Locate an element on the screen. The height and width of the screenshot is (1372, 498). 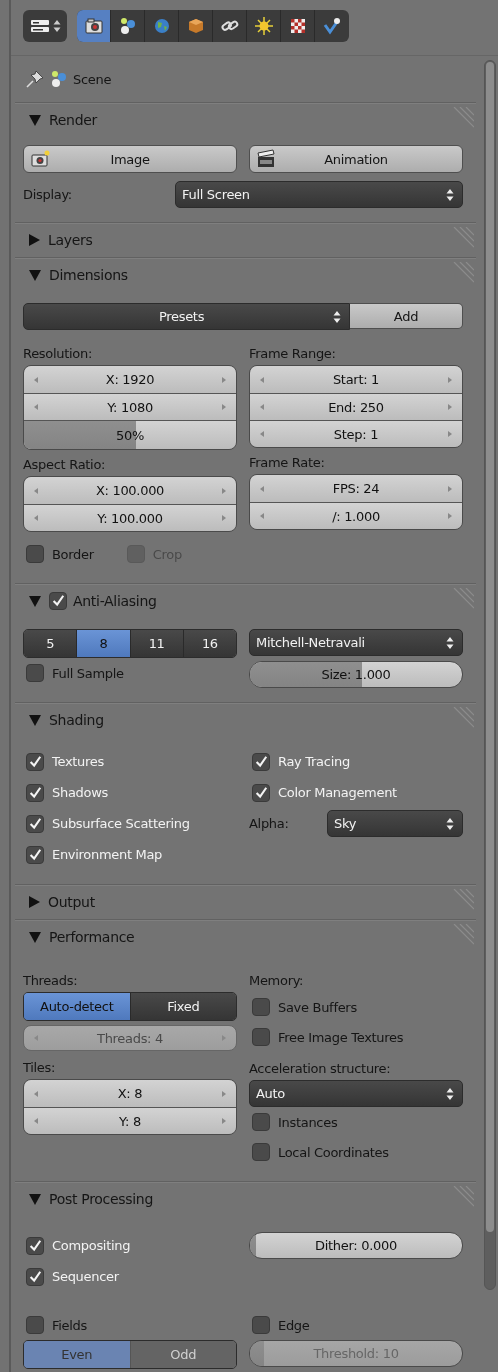
group-label: Frame Range: is located at coordinates (293, 354).